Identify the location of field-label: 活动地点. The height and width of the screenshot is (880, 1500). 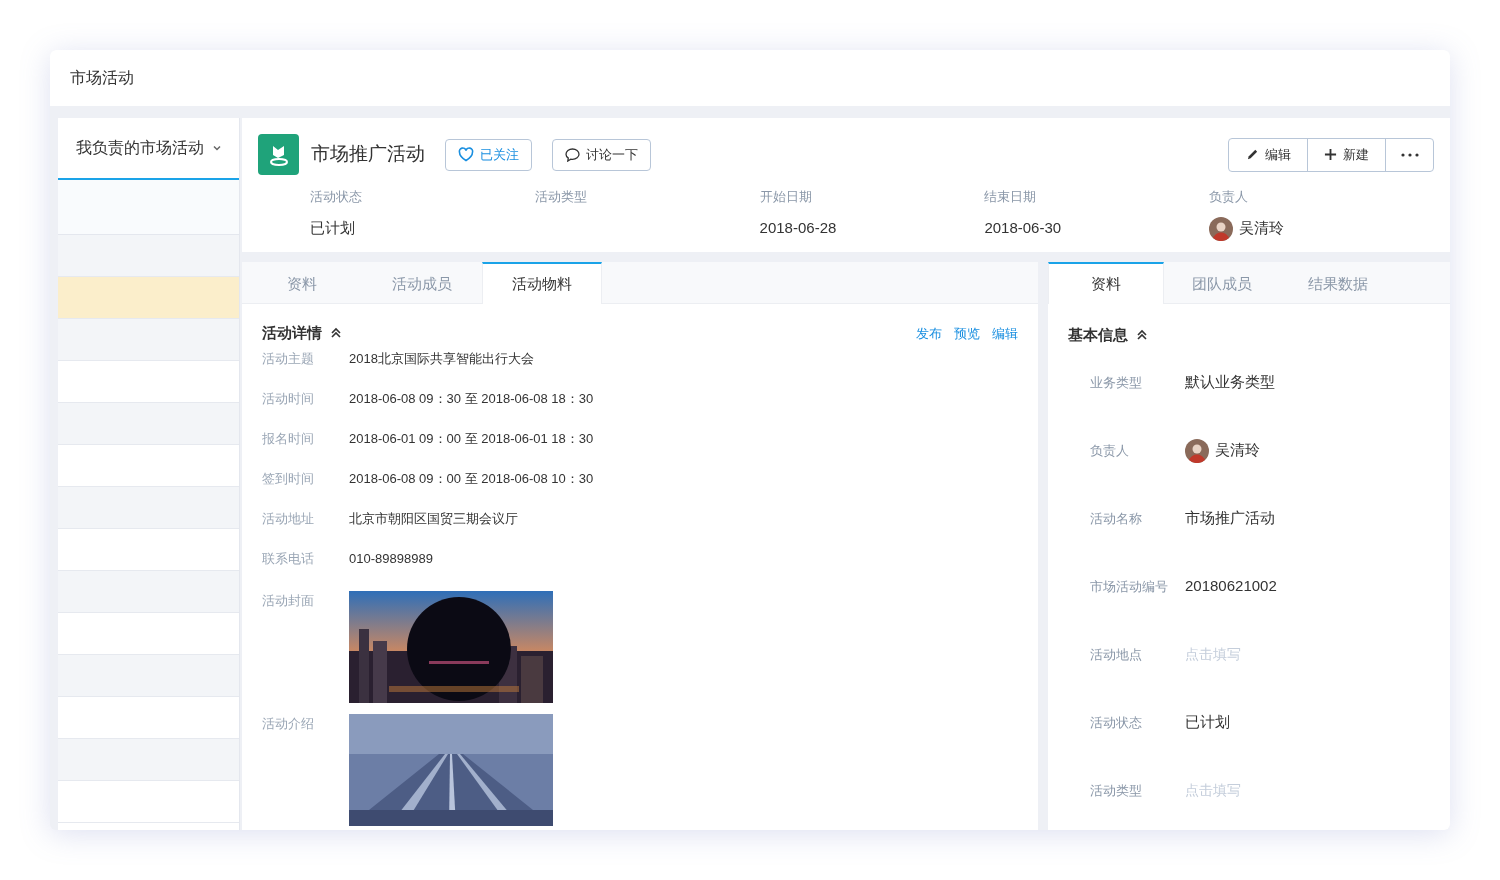
(1116, 654).